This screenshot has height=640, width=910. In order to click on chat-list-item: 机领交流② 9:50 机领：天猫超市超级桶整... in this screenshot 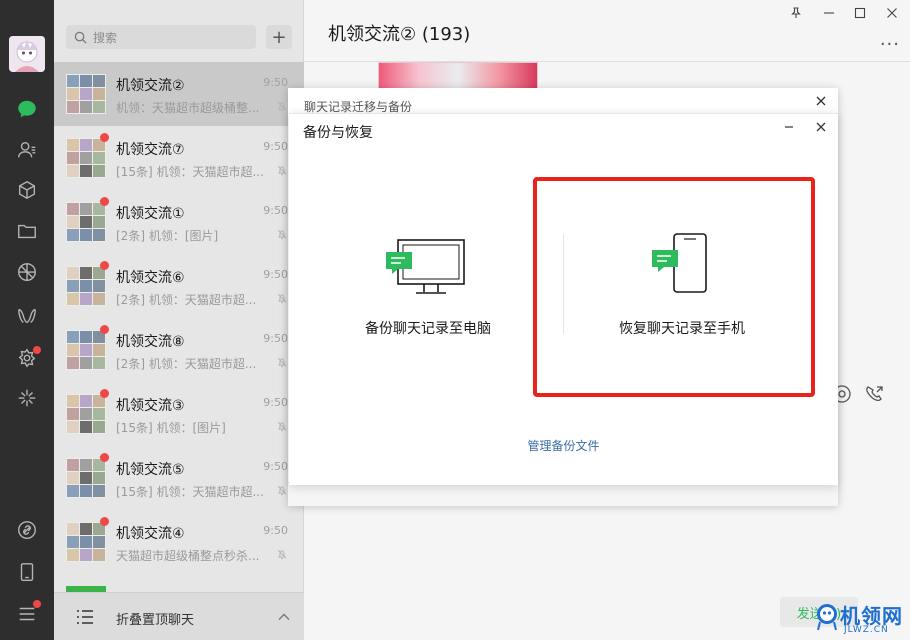, I will do `click(179, 94)`.